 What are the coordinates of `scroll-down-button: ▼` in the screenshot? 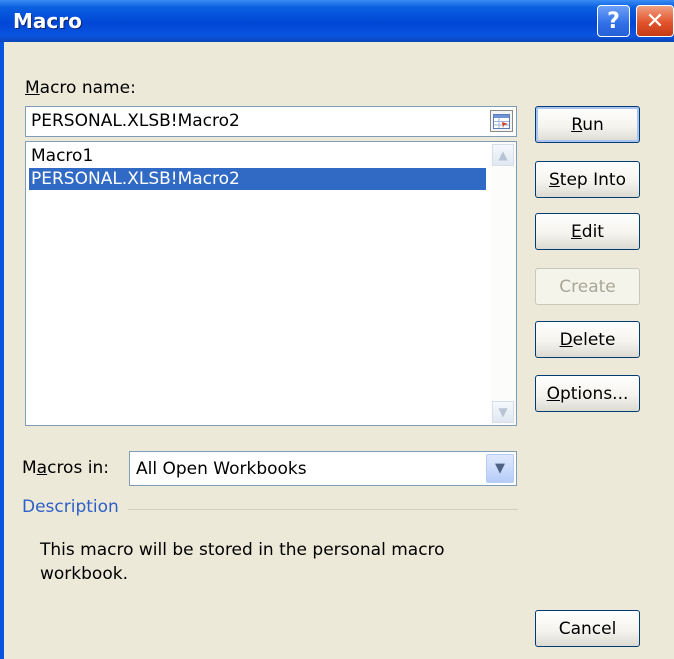 It's located at (503, 412).